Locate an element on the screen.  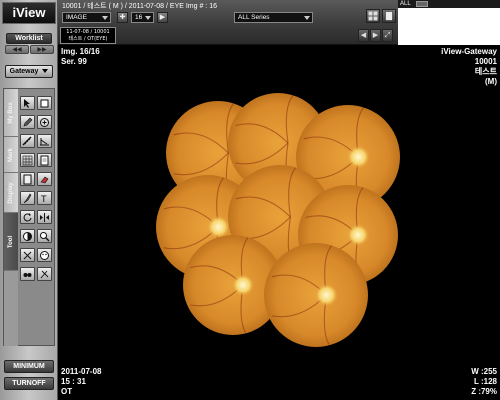
layout-single-button is located at coordinates (389, 16).